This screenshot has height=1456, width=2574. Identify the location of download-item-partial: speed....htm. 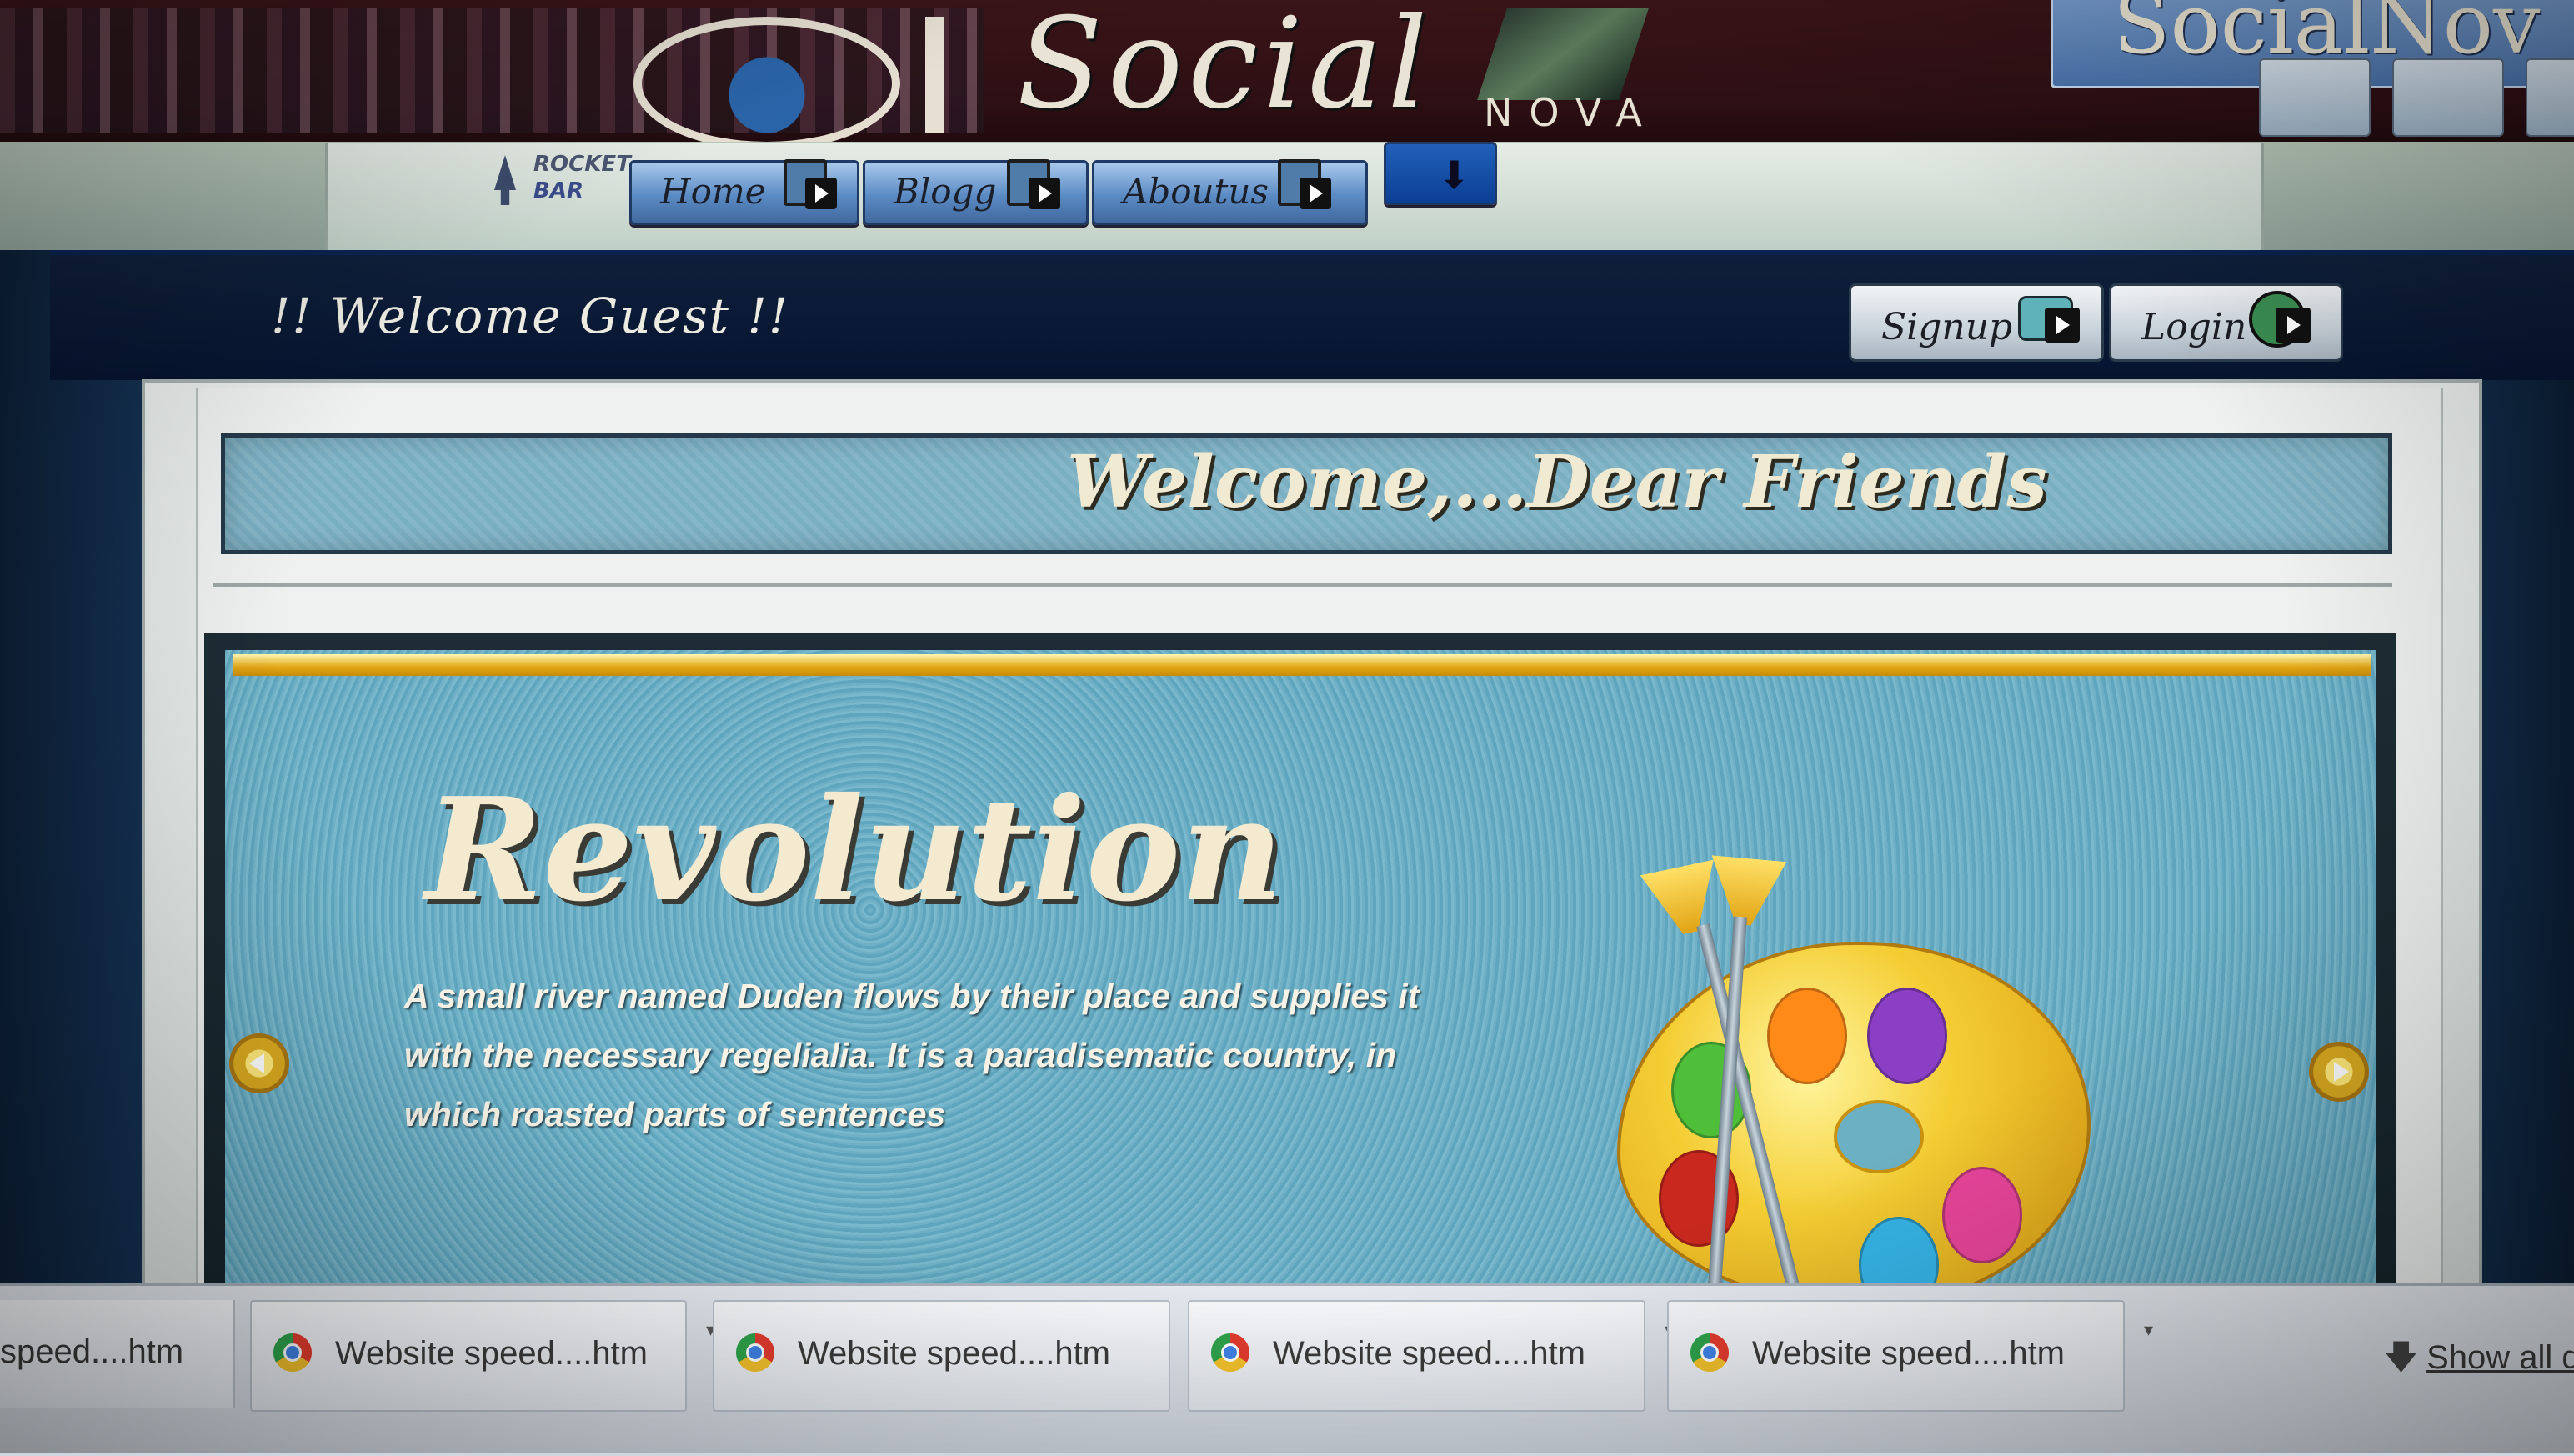
(117, 1354).